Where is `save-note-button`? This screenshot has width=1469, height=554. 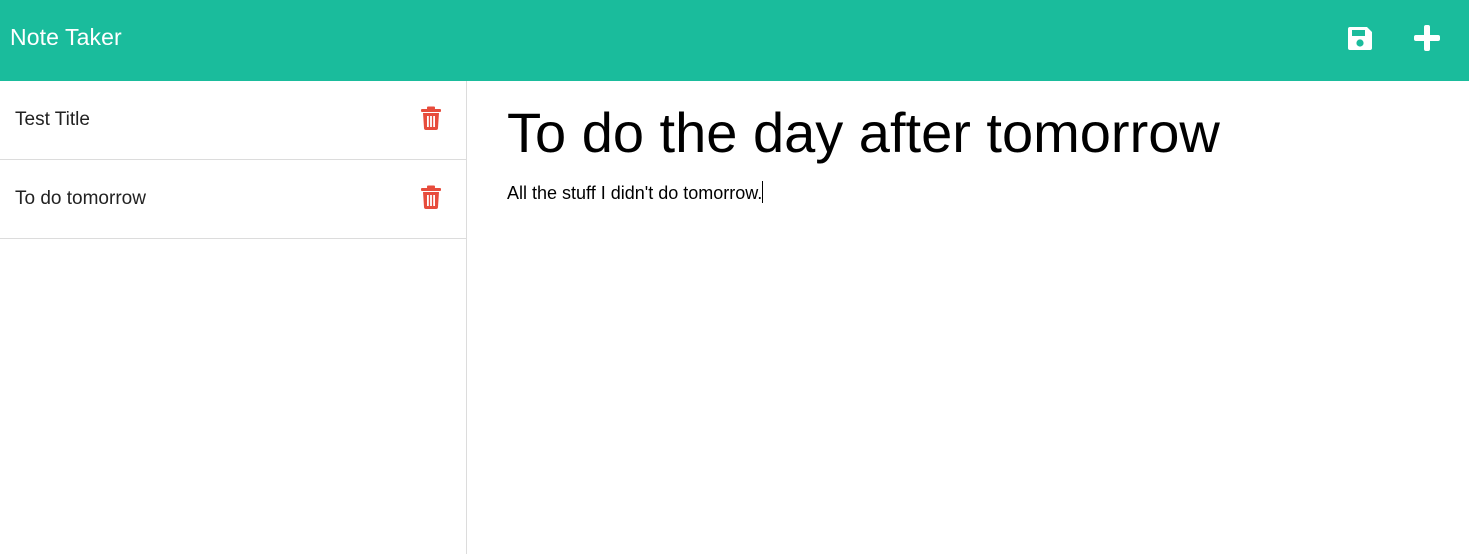 save-note-button is located at coordinates (1360, 38).